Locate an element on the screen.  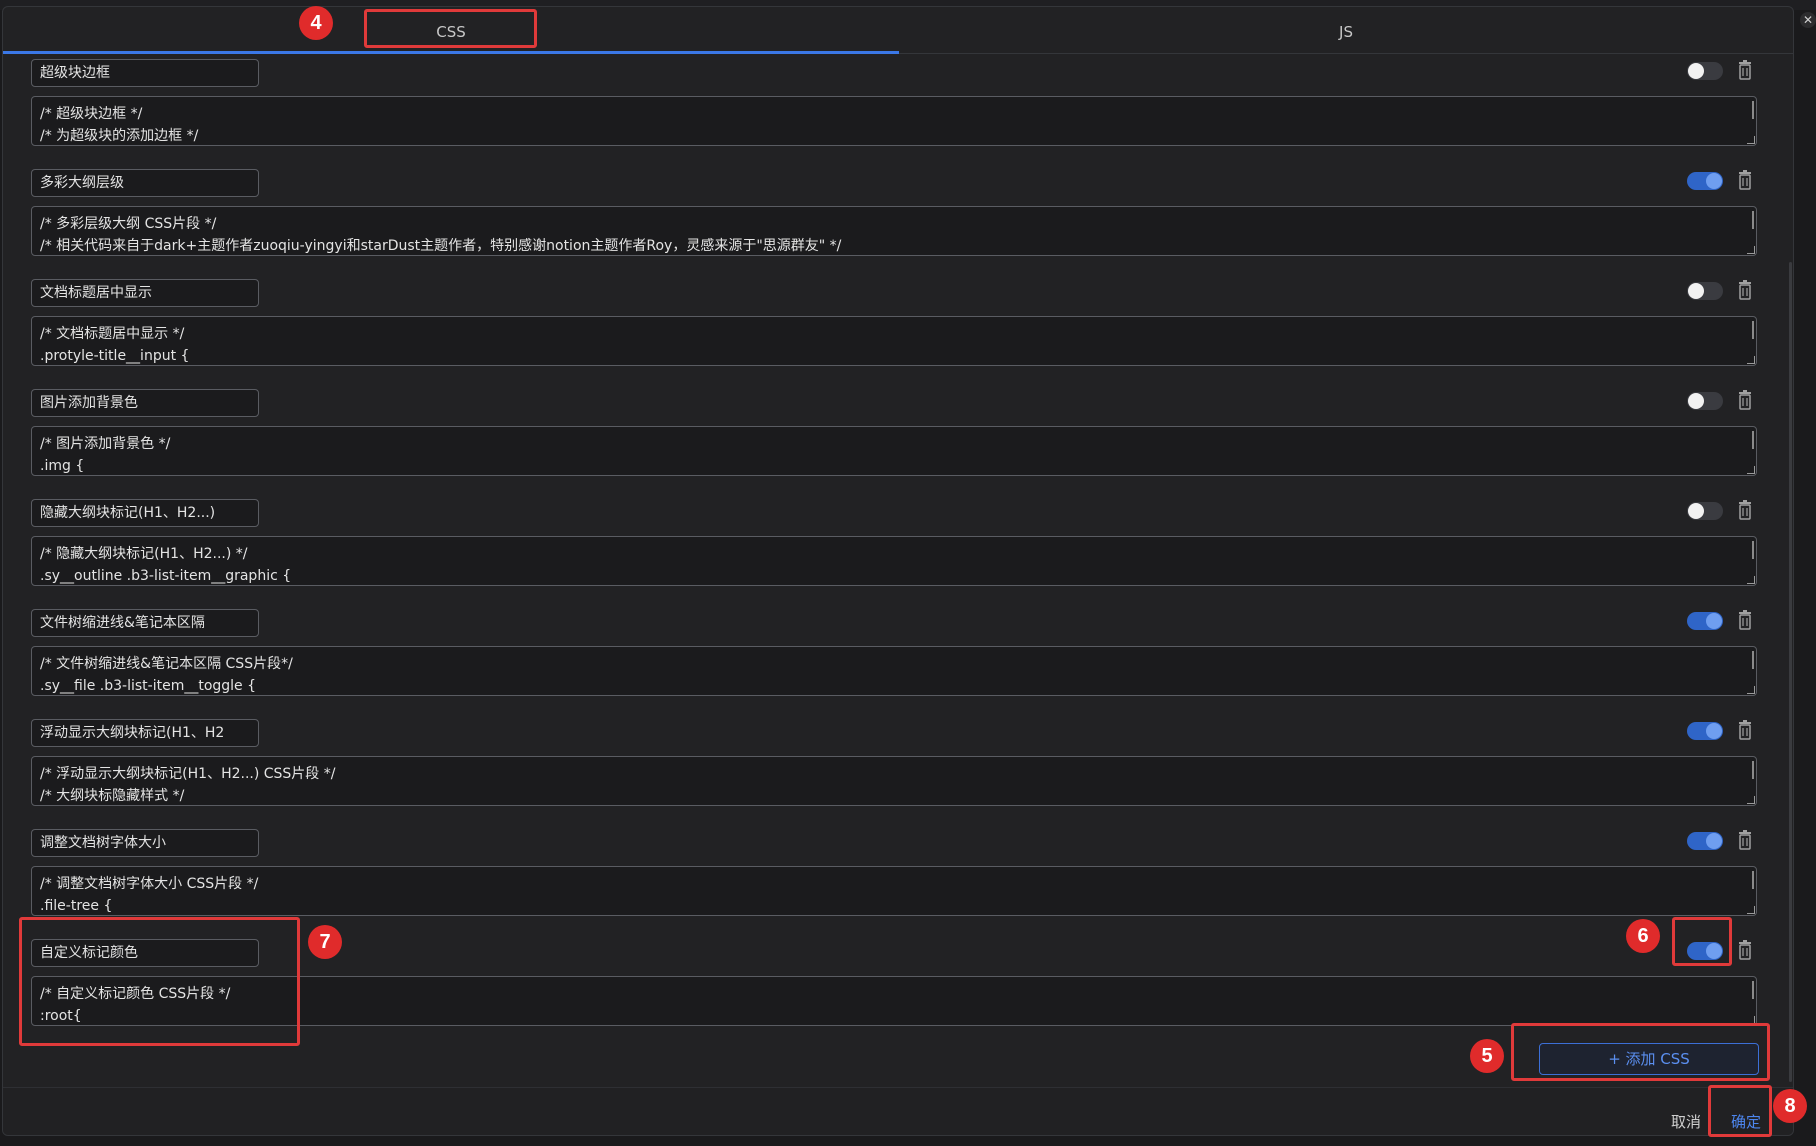
cancel-button: 取消 is located at coordinates (1686, 1121).